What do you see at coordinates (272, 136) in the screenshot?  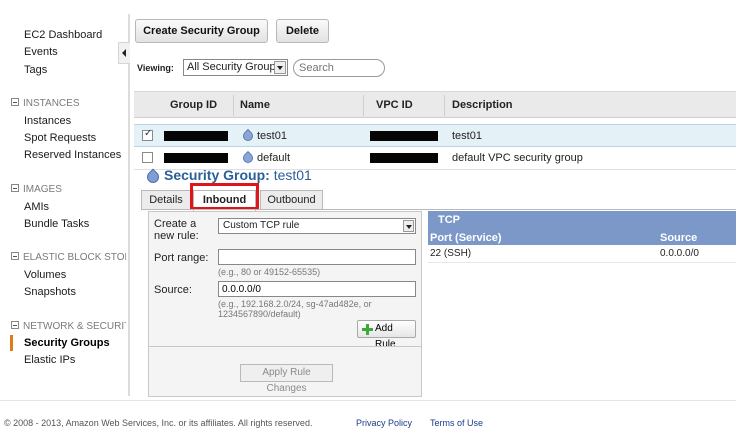 I see `row-name: test01` at bounding box center [272, 136].